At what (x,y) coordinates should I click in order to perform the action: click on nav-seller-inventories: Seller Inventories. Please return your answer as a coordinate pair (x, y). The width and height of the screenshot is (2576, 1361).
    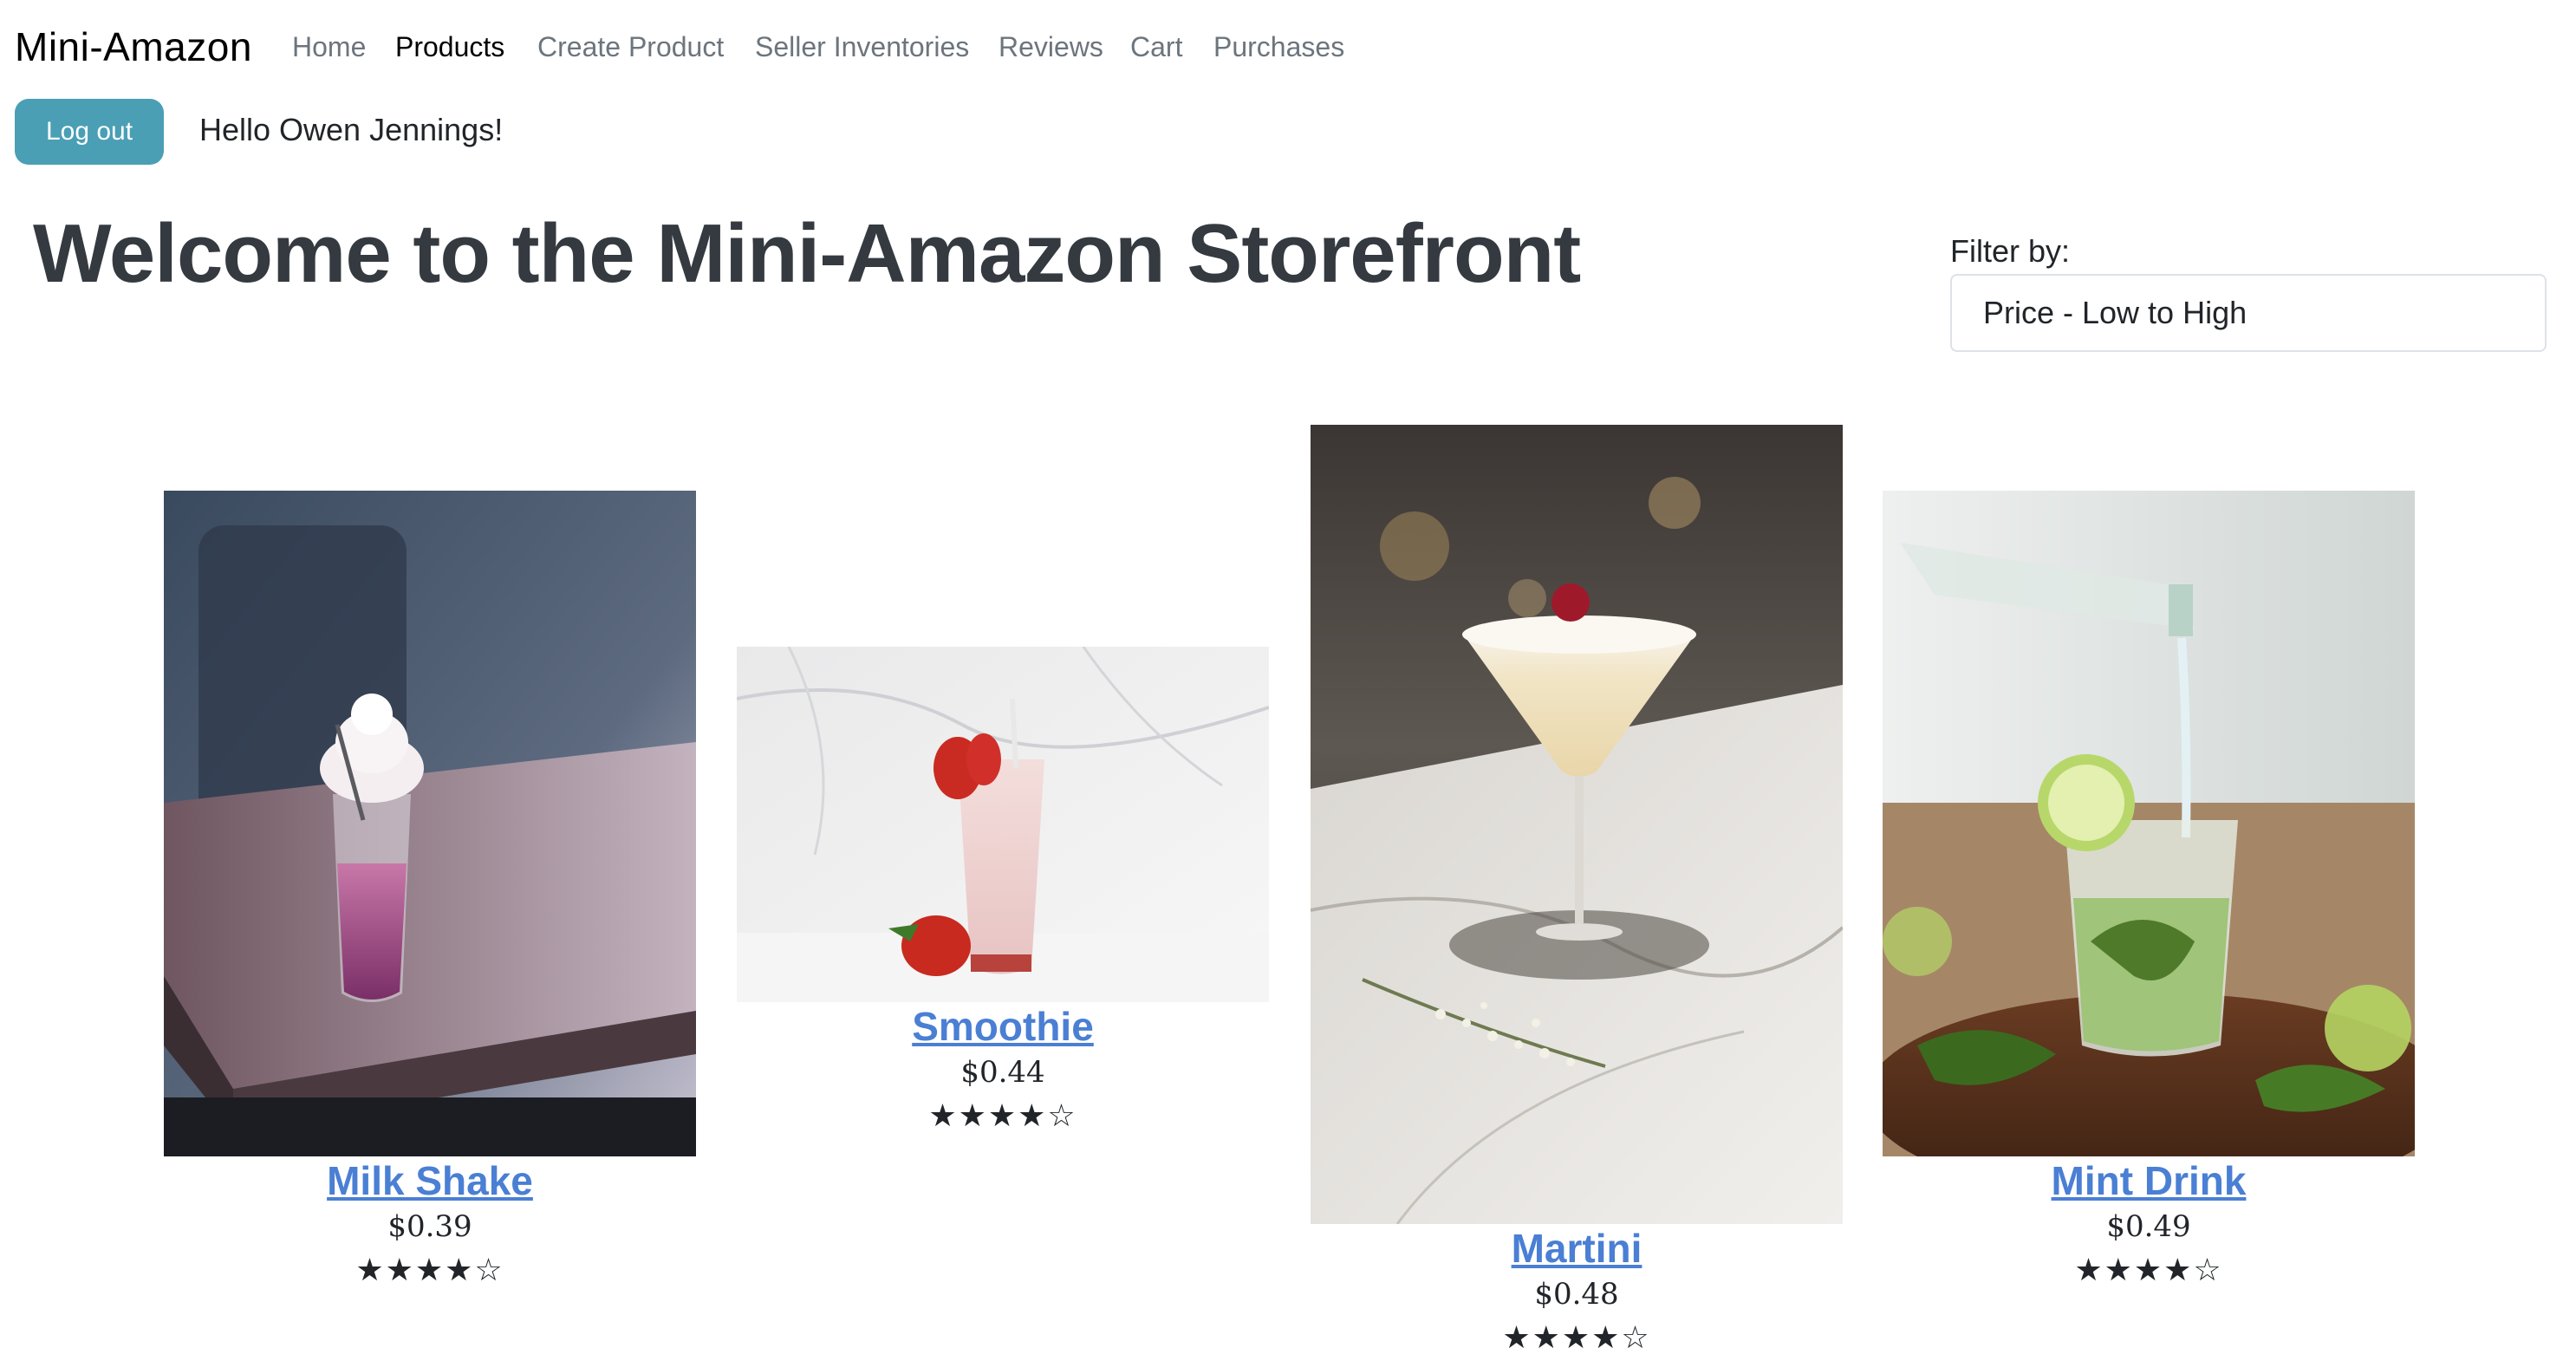
    Looking at the image, I should click on (862, 47).